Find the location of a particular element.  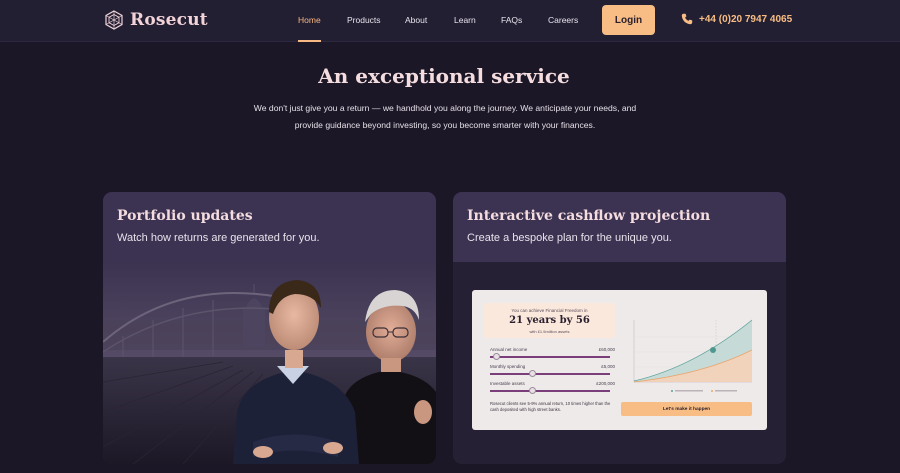

income-slider is located at coordinates (550, 356).